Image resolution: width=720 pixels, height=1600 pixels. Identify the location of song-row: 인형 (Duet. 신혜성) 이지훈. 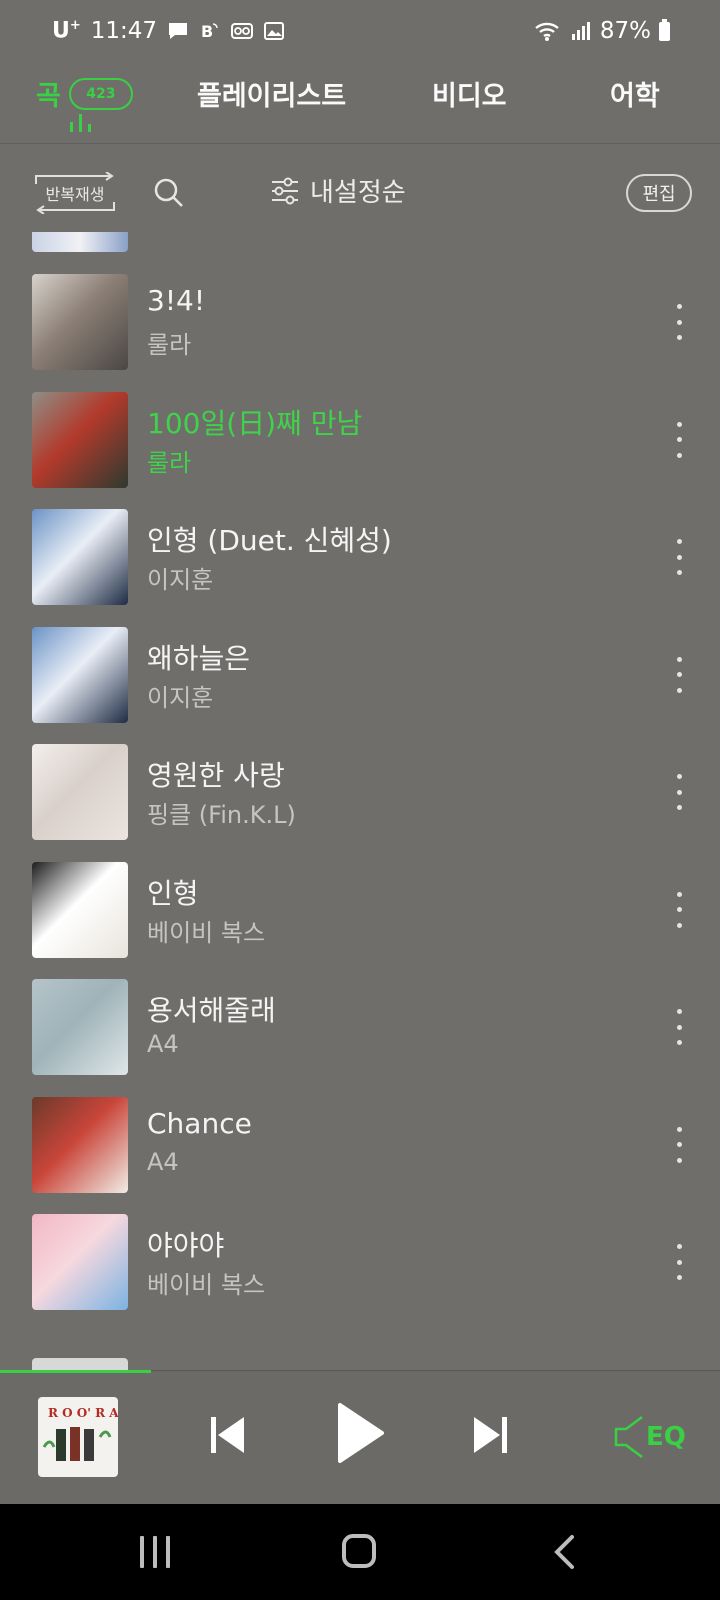
(360, 557).